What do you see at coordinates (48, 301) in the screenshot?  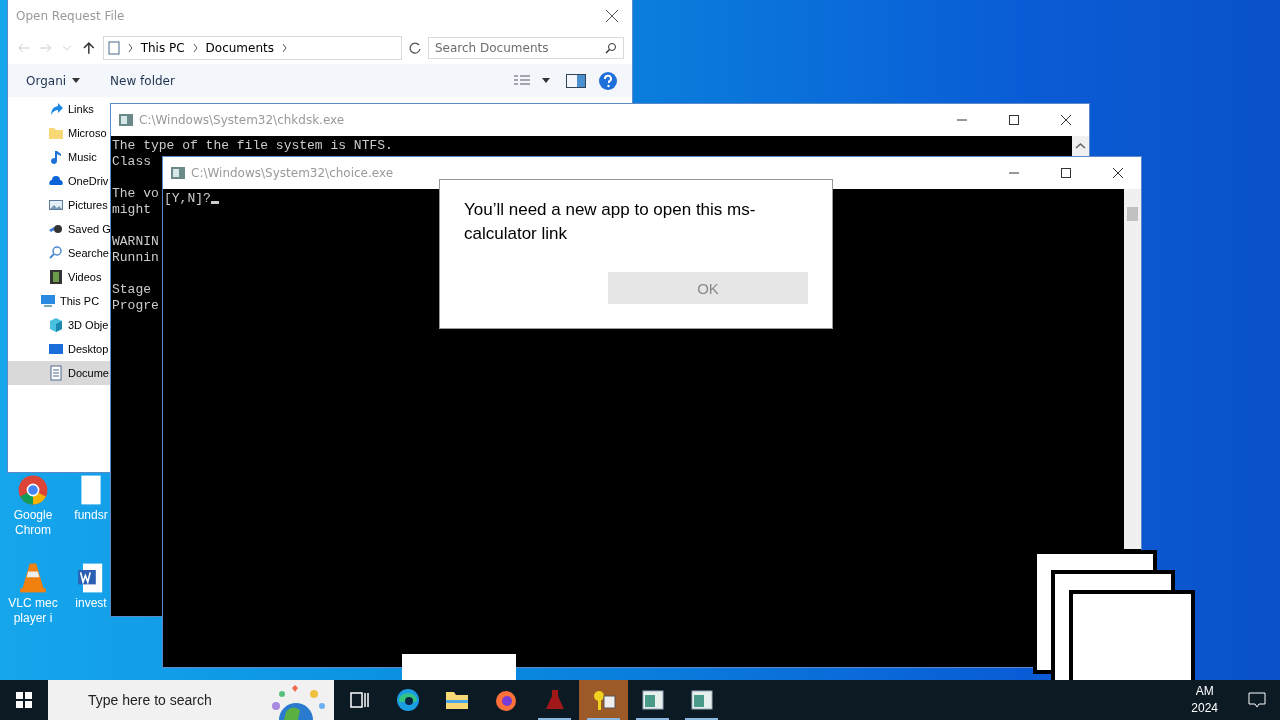 I see `monitor-icon` at bounding box center [48, 301].